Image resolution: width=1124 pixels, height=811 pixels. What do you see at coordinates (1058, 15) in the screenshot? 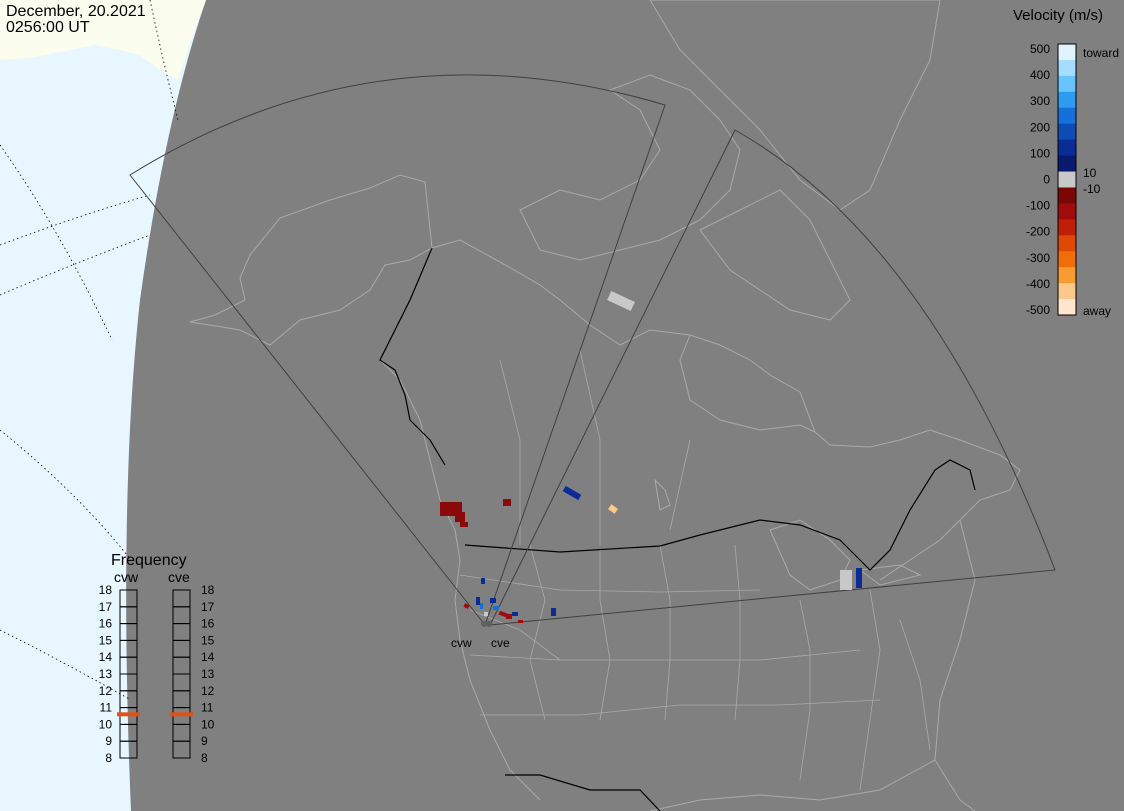
I see `velocity-title: Velocity (m/s)` at bounding box center [1058, 15].